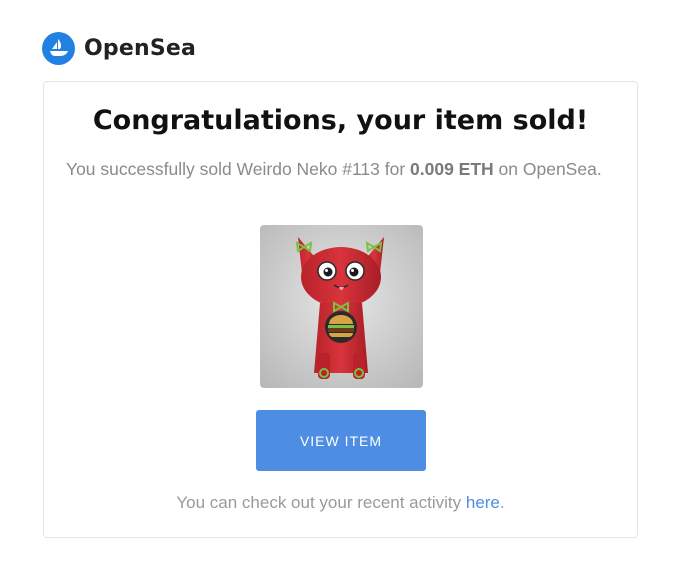 The height and width of the screenshot is (588, 680). Describe the element at coordinates (452, 169) in the screenshot. I see `sale-price: 0.009 ETH` at that location.